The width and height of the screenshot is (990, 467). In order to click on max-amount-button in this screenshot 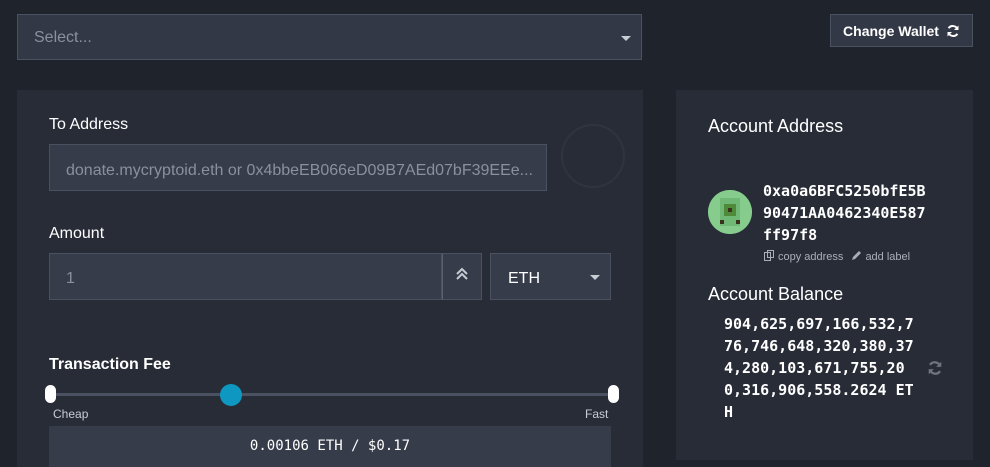, I will do `click(462, 276)`.